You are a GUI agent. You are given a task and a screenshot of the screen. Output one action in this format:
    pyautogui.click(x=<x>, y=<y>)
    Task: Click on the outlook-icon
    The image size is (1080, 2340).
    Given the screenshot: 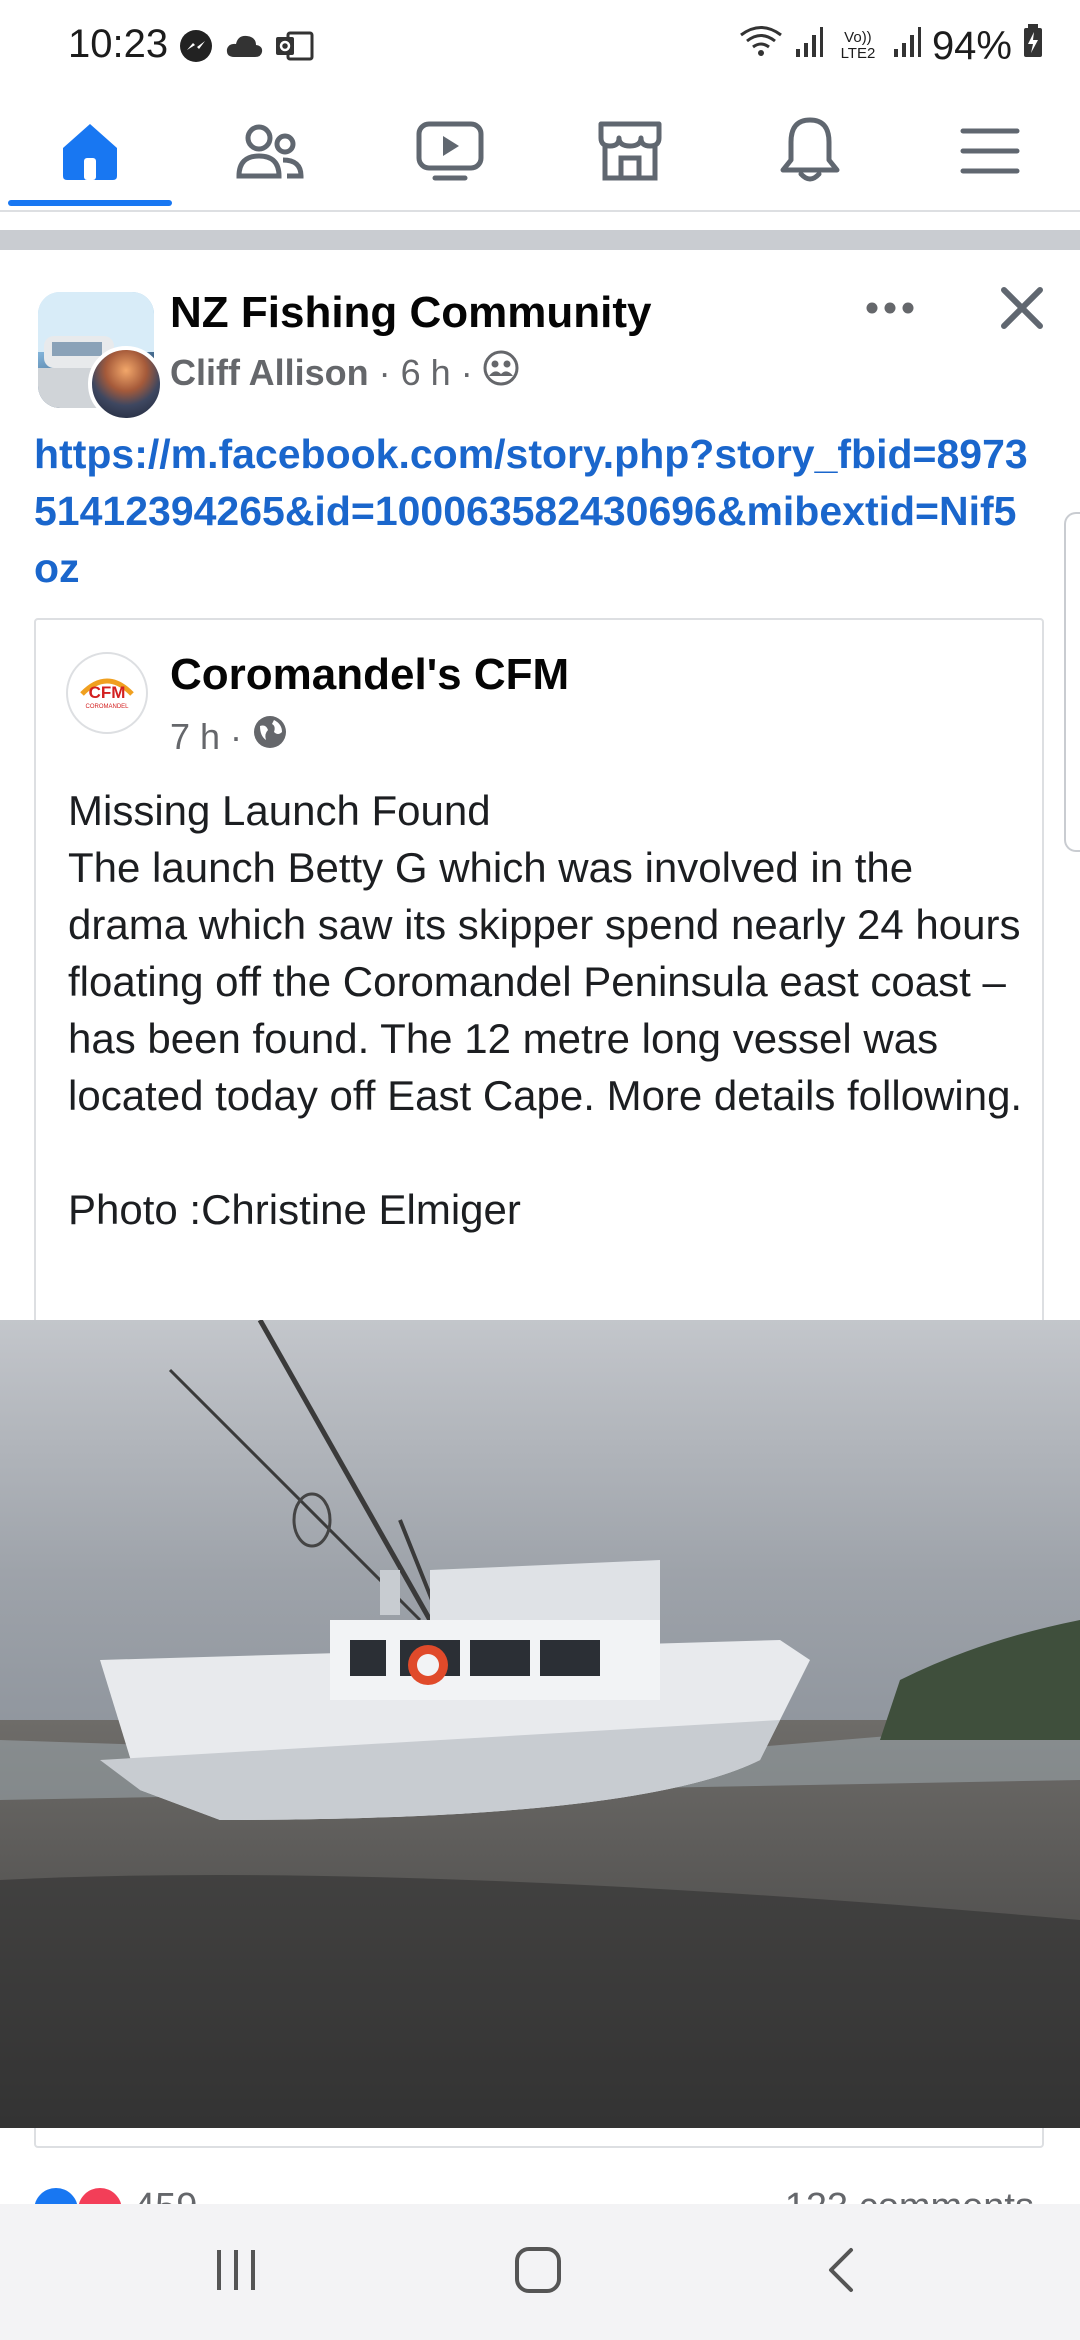 What is the action you would take?
    pyautogui.click(x=294, y=48)
    